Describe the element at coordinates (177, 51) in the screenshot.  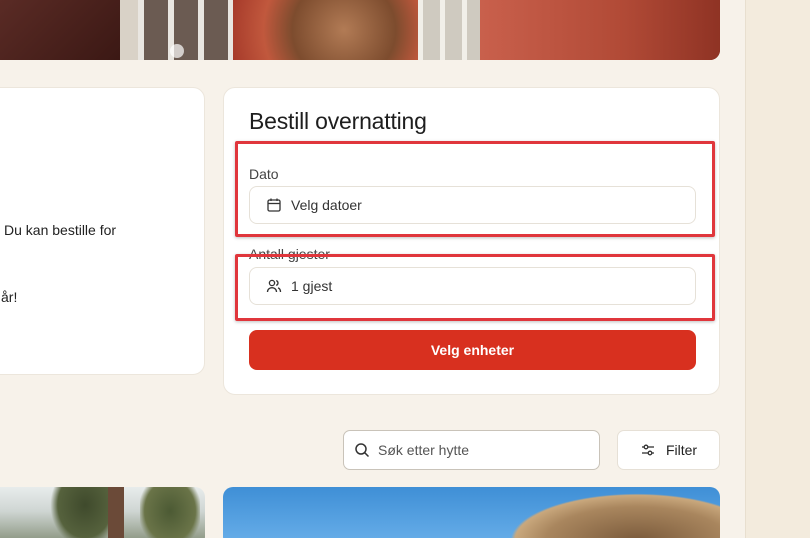
I see `carousel-control-icon` at that location.